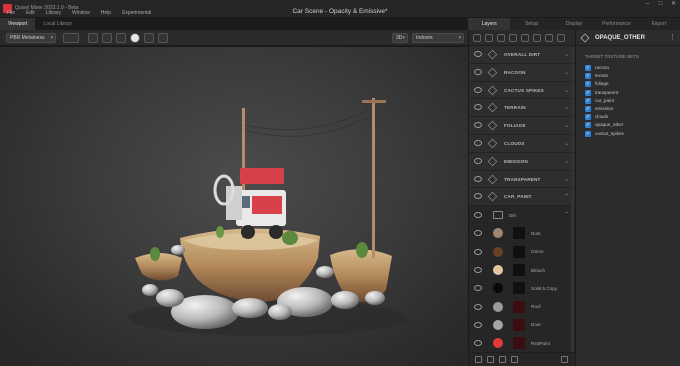  Describe the element at coordinates (522, 343) in the screenshot. I see `sub-layer-row: RedPaint` at that location.